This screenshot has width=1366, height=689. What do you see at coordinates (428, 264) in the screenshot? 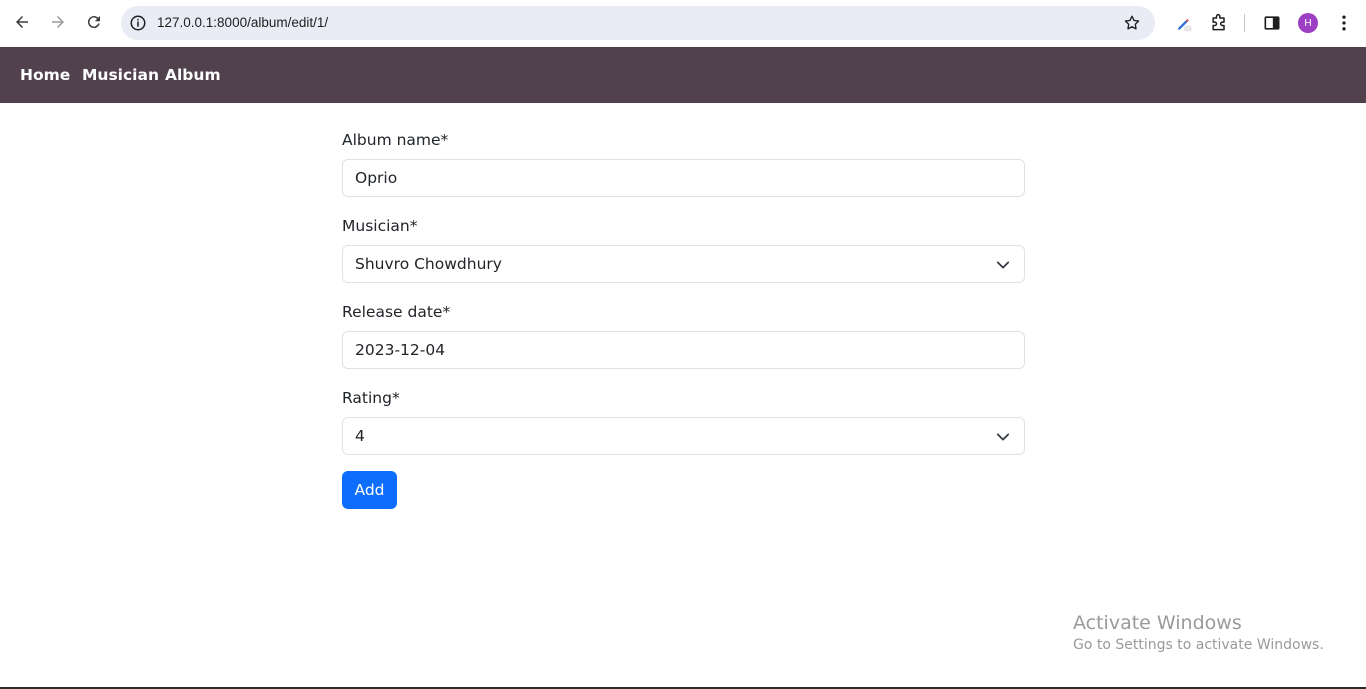
I see `musician-selected-value: Shuvro Chowdhury` at bounding box center [428, 264].